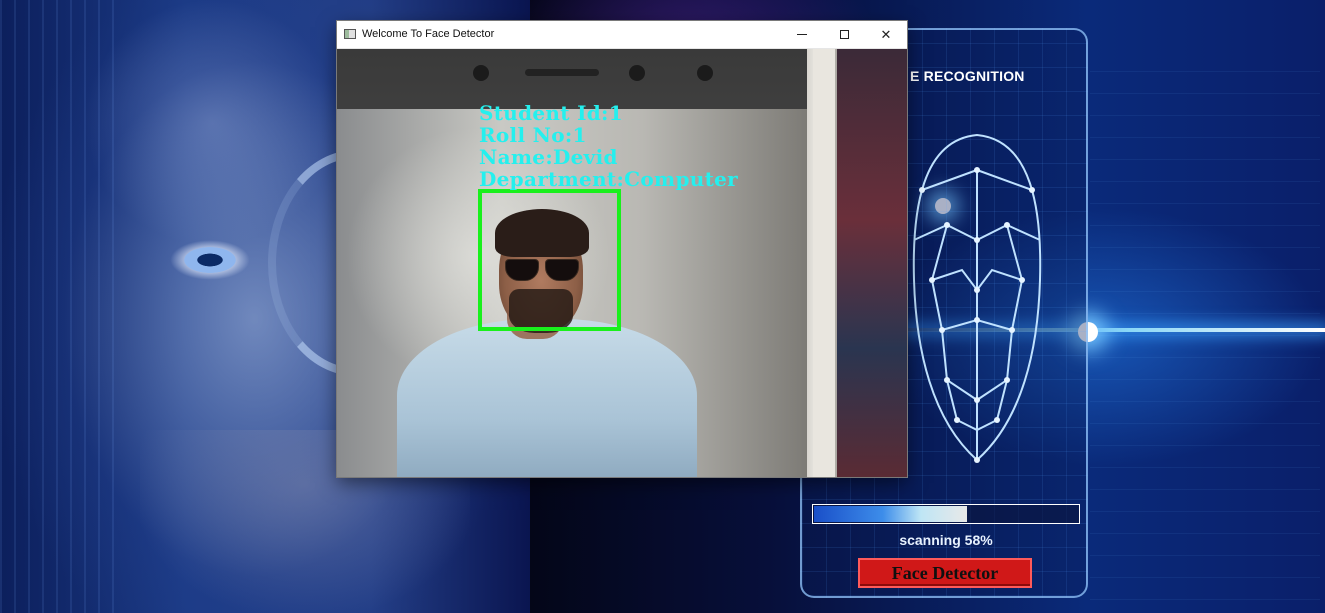  Describe the element at coordinates (891, 514) in the screenshot. I see `scan-progress-fill` at that location.